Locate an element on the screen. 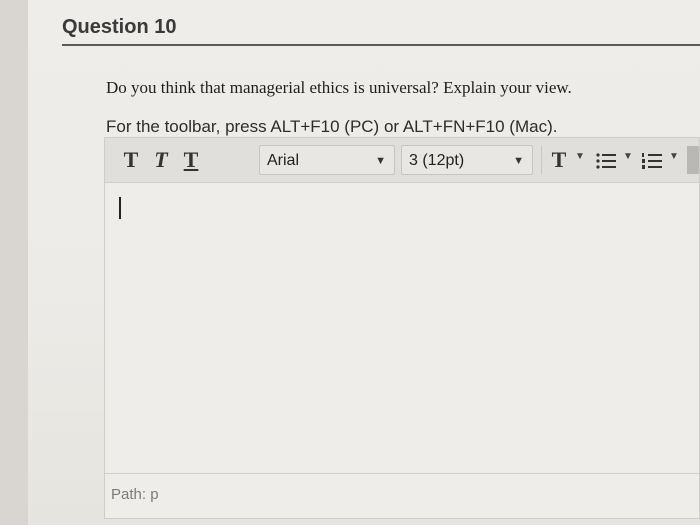  text-color-button: T is located at coordinates (559, 160).